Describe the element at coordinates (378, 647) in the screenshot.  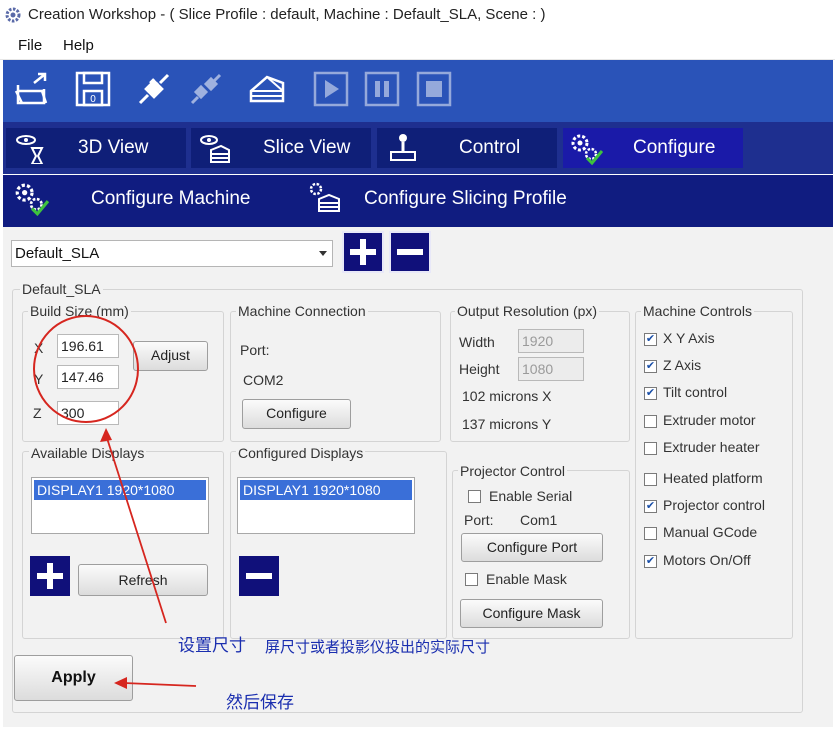
I see `annotation-screen-size: 屏尺寸或者投影仪投出的实际尺寸` at that location.